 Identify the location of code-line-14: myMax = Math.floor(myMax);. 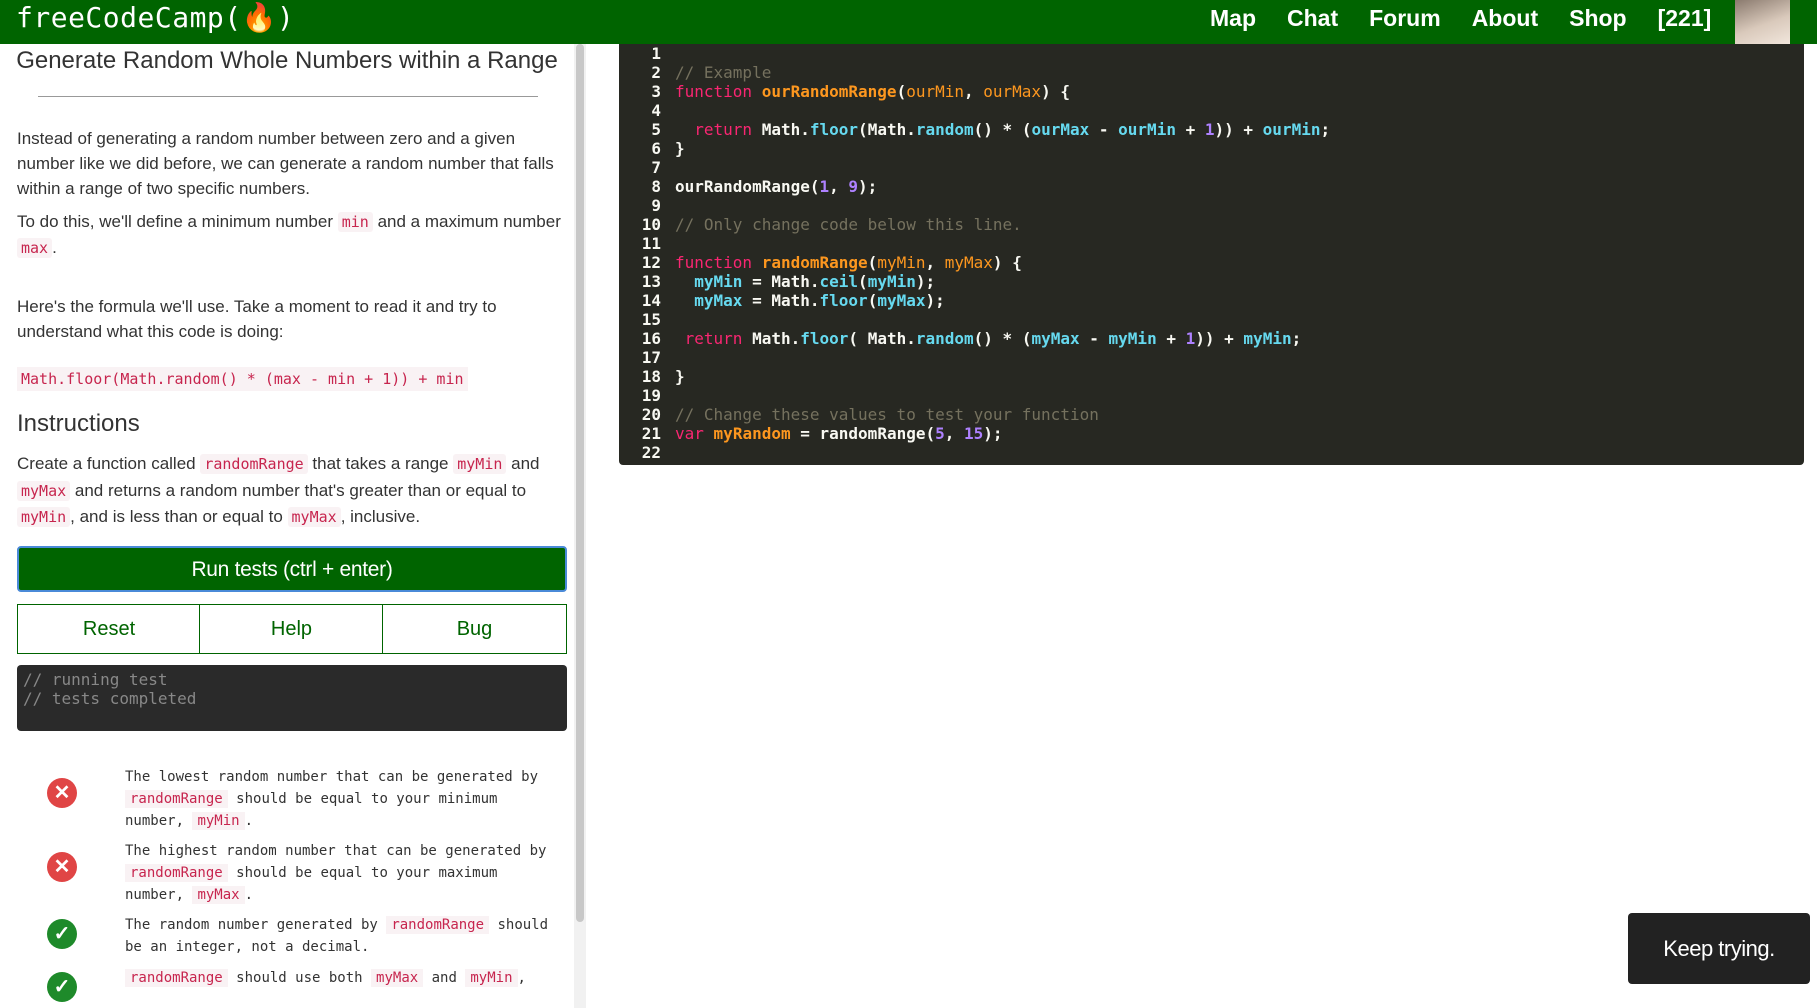
(819, 300).